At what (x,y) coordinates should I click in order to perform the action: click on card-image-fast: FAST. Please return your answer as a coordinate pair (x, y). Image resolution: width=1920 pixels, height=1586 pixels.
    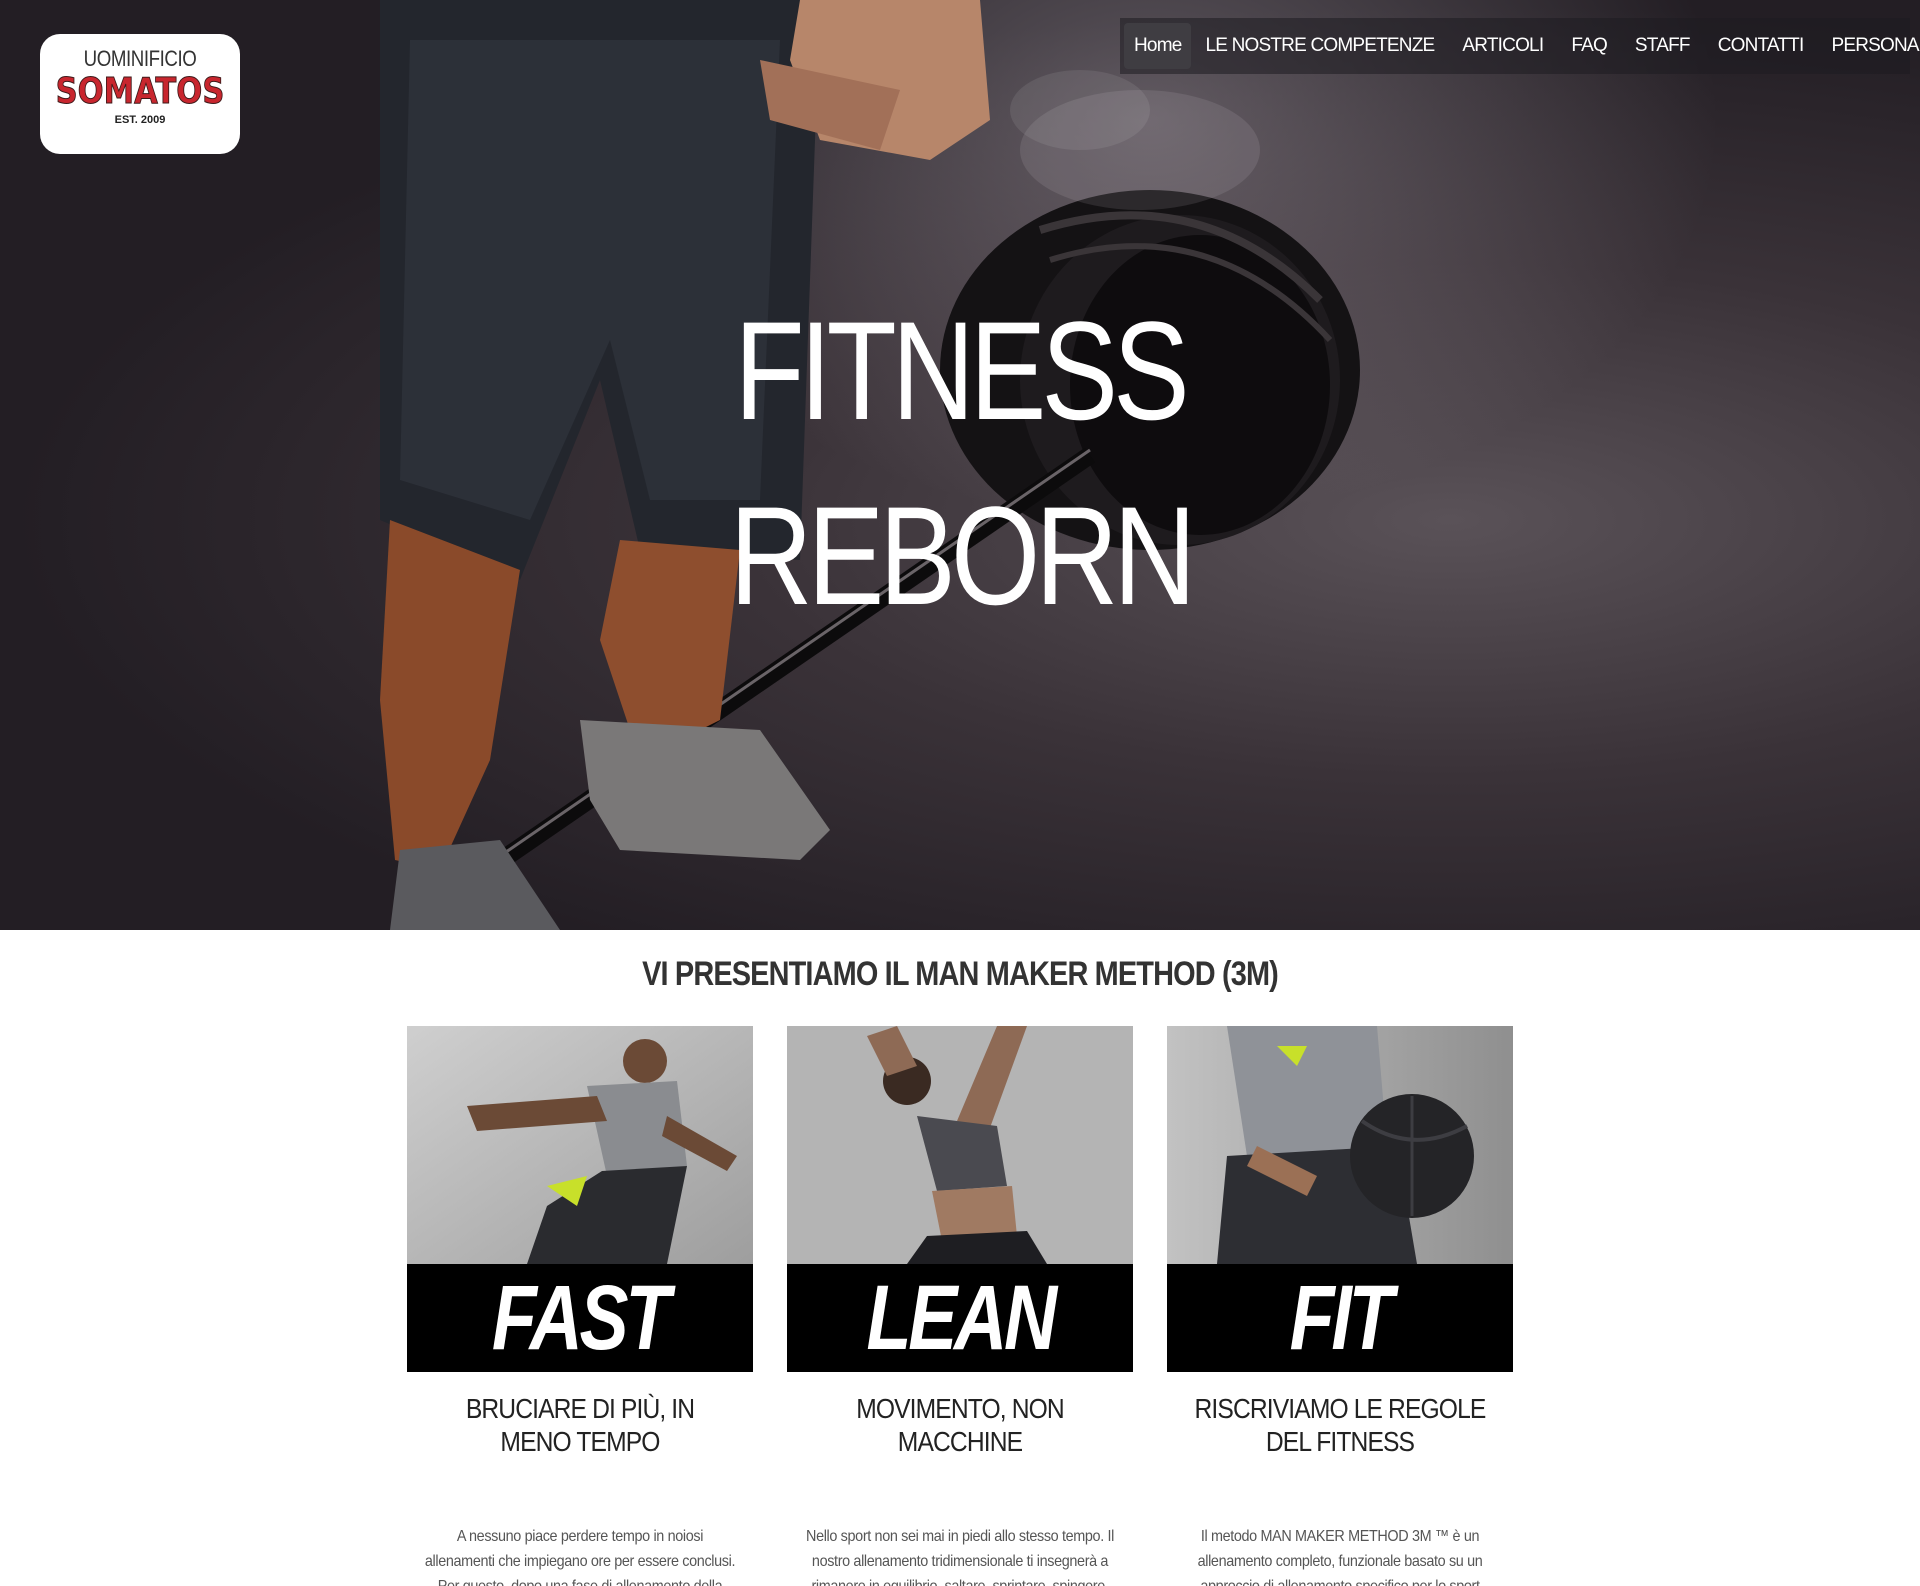
    Looking at the image, I should click on (580, 1199).